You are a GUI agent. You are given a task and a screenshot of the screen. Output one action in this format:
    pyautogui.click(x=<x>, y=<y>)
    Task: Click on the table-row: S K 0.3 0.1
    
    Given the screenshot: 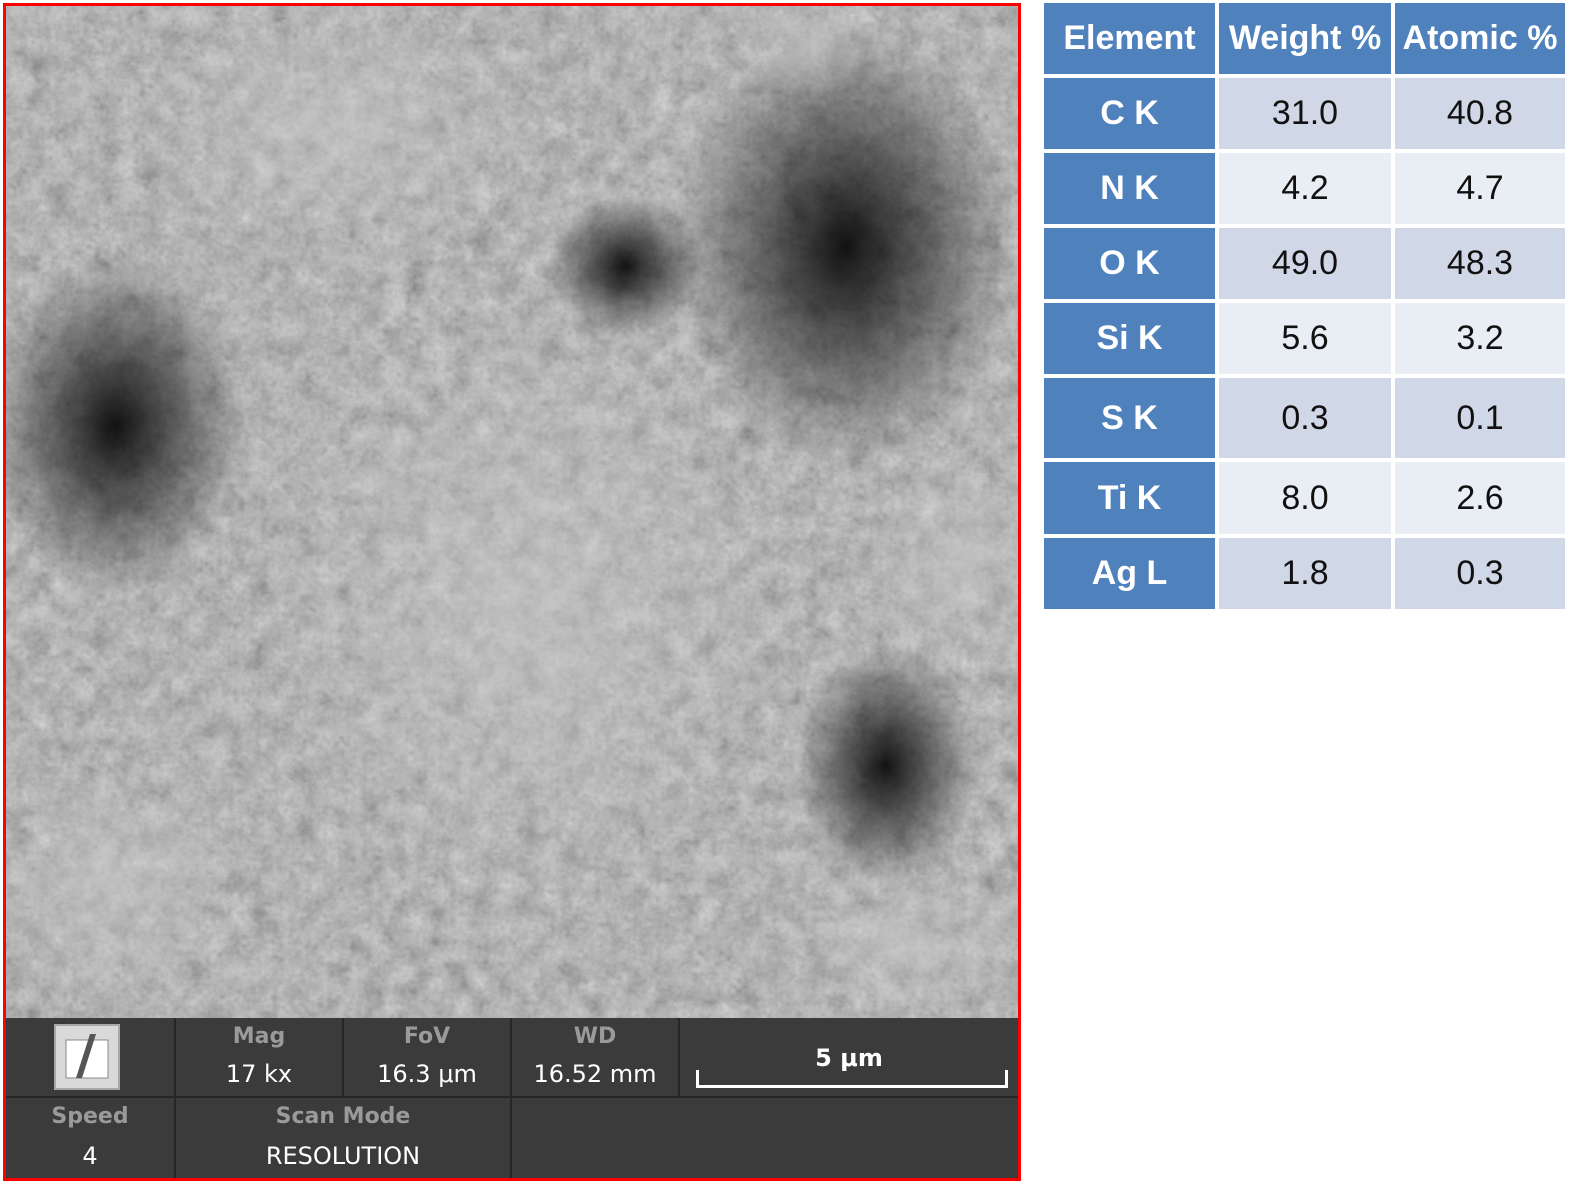 What is the action you would take?
    pyautogui.click(x=1306, y=420)
    